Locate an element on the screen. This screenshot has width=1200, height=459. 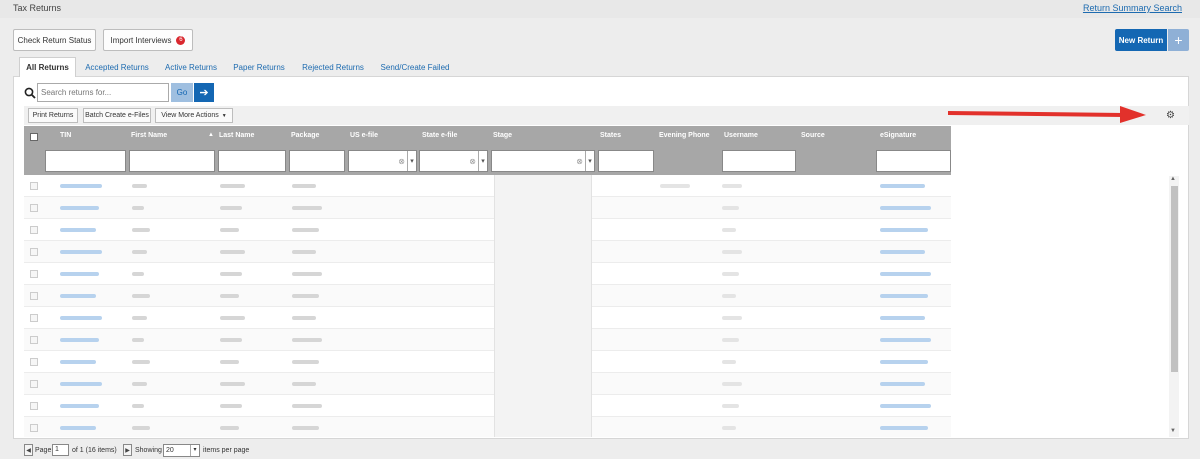
tab-all-returns: All Returns is located at coordinates (47, 67).